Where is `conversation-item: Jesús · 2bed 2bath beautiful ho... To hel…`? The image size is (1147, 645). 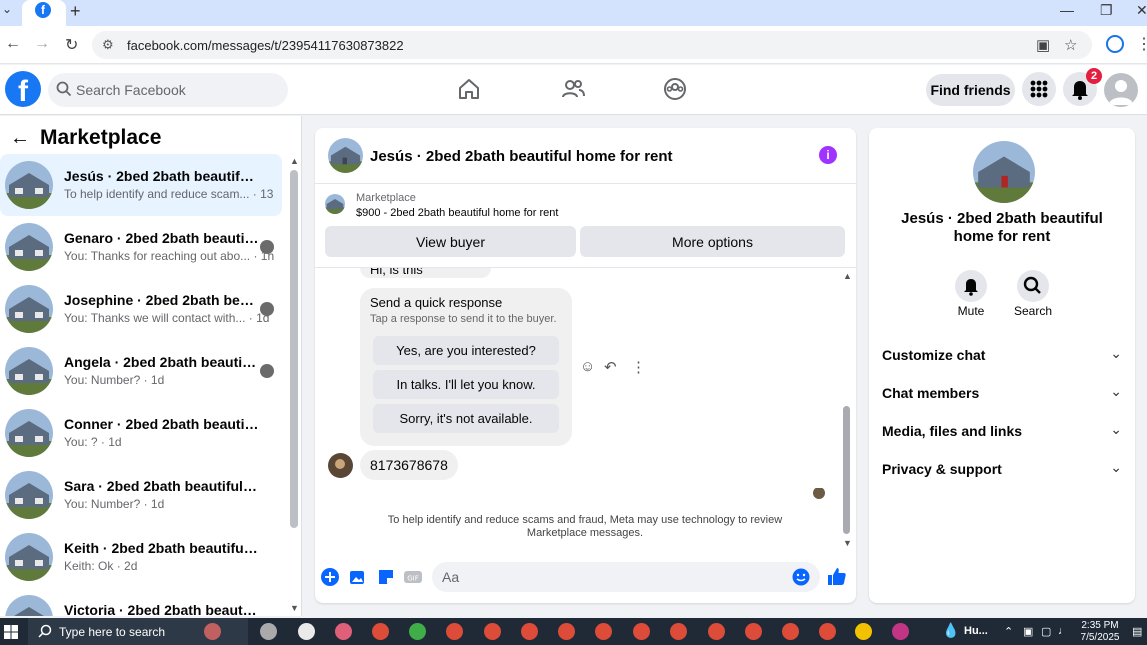 conversation-item: Jesús · 2bed 2bath beautiful ho... To hel… is located at coordinates (141, 185).